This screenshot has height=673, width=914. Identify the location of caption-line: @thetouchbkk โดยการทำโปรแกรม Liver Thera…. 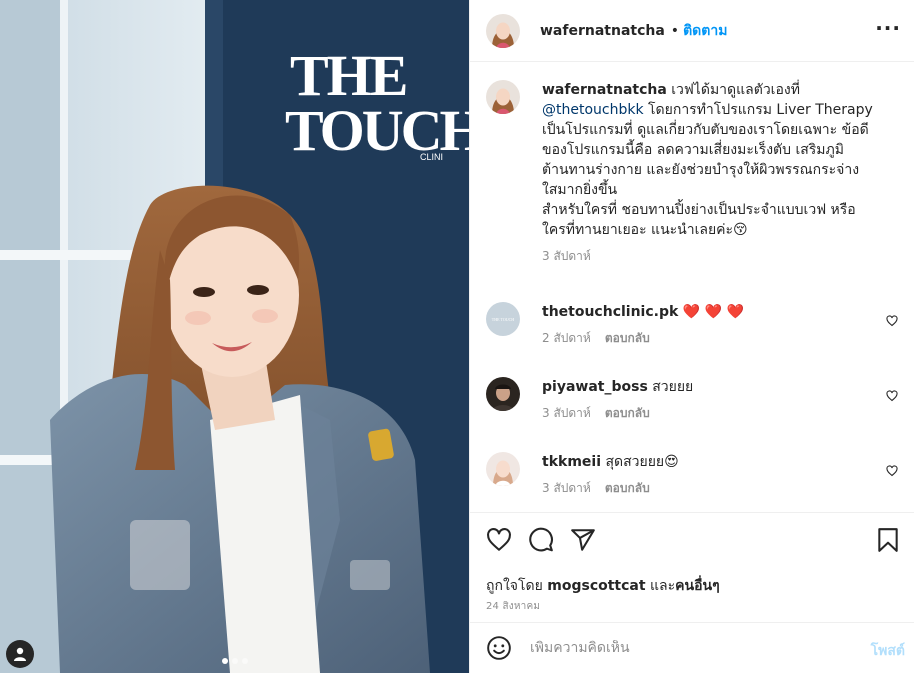
(717, 110).